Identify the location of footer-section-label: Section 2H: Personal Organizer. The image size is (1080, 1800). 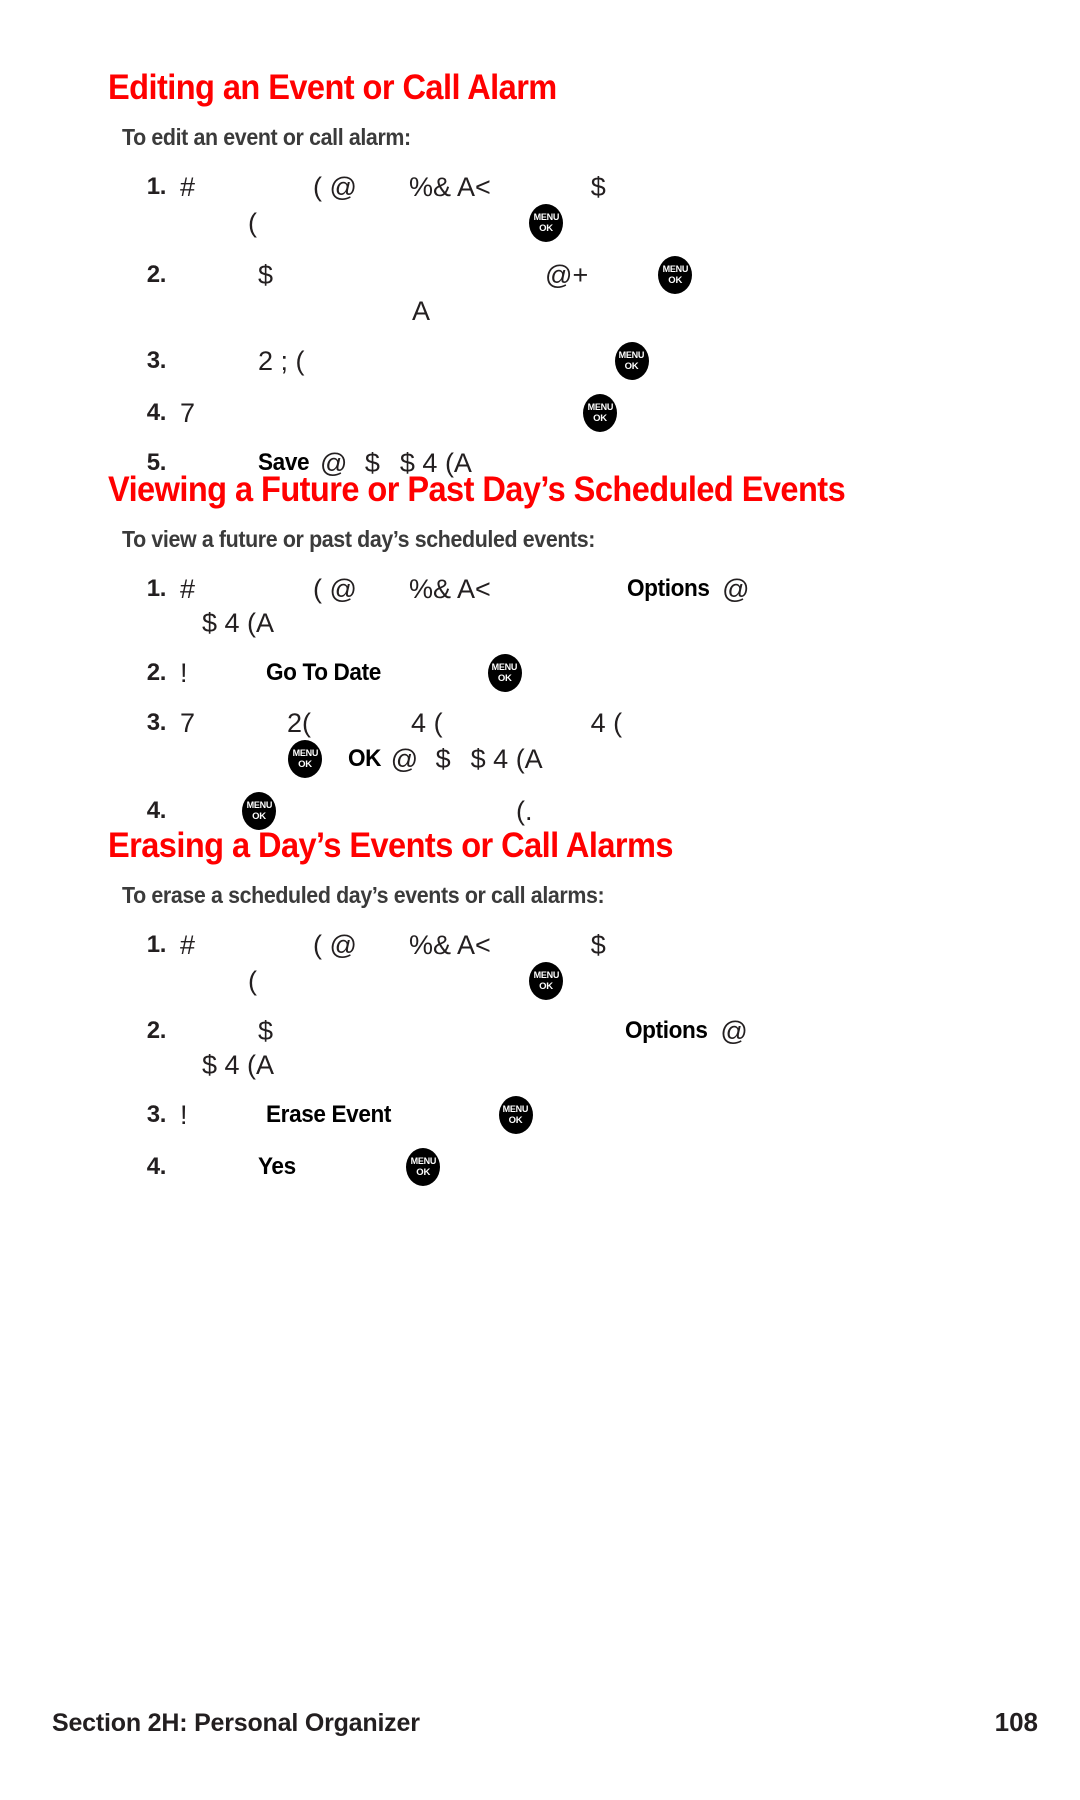
(236, 1723).